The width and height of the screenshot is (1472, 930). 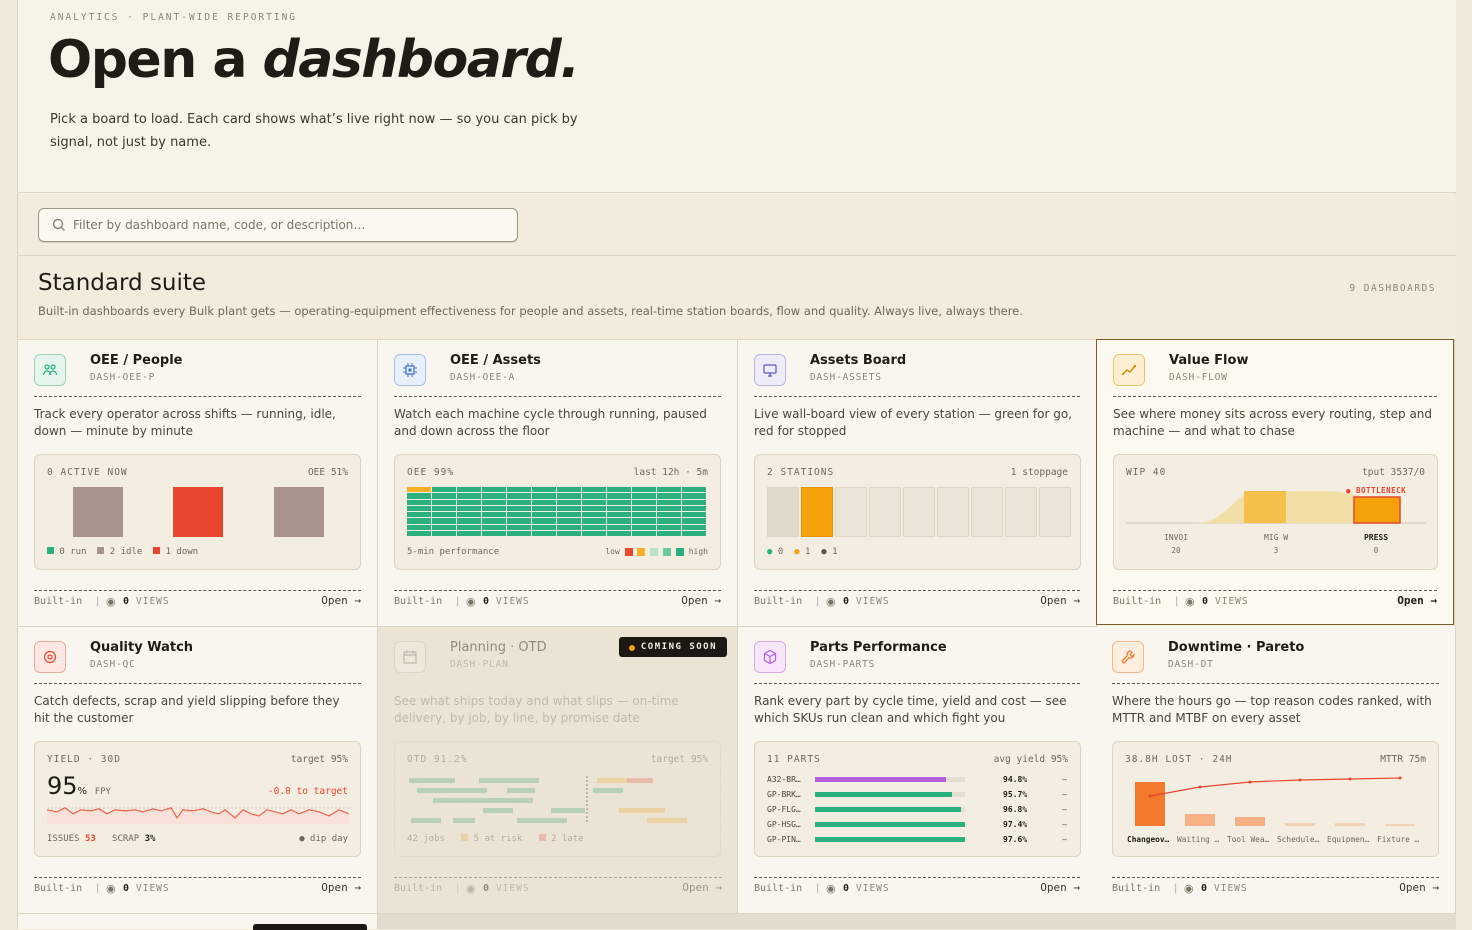 What do you see at coordinates (299, 512) in the screenshot?
I see `operator-tile` at bounding box center [299, 512].